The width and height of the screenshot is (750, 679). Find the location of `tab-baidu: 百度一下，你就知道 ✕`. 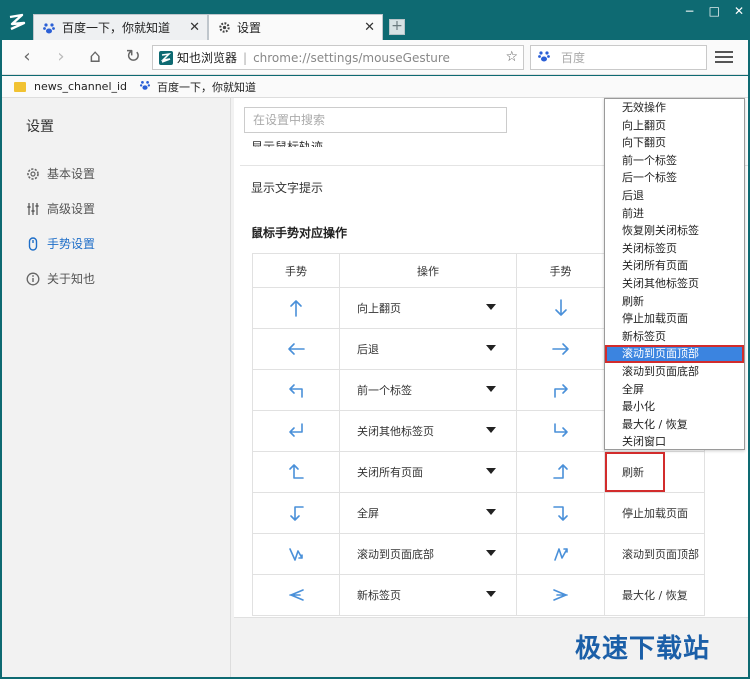

tab-baidu: 百度一下，你就知道 ✕ is located at coordinates (120, 27).